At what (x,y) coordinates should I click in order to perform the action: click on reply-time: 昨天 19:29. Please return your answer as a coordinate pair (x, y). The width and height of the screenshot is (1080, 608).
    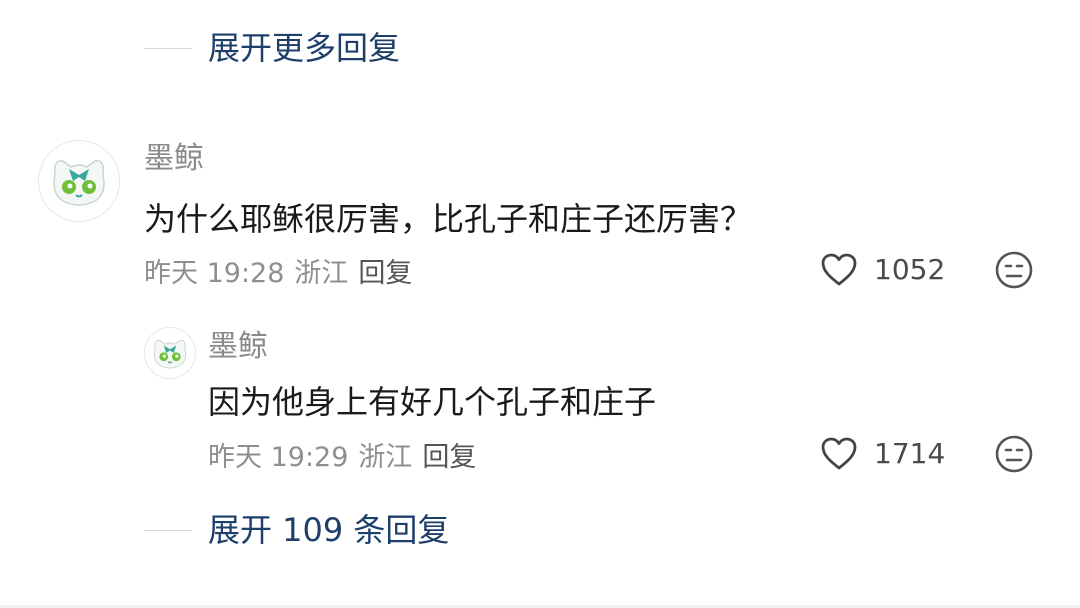
    Looking at the image, I should click on (278, 457).